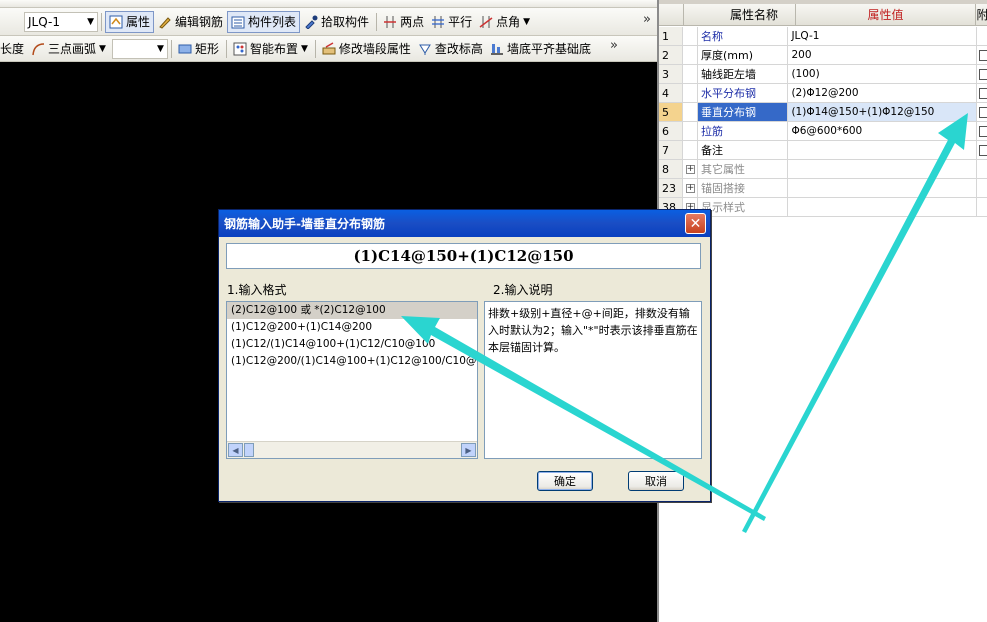 This screenshot has width=987, height=622. Describe the element at coordinates (198, 49) in the screenshot. I see `rectangle-button: 矩形` at that location.